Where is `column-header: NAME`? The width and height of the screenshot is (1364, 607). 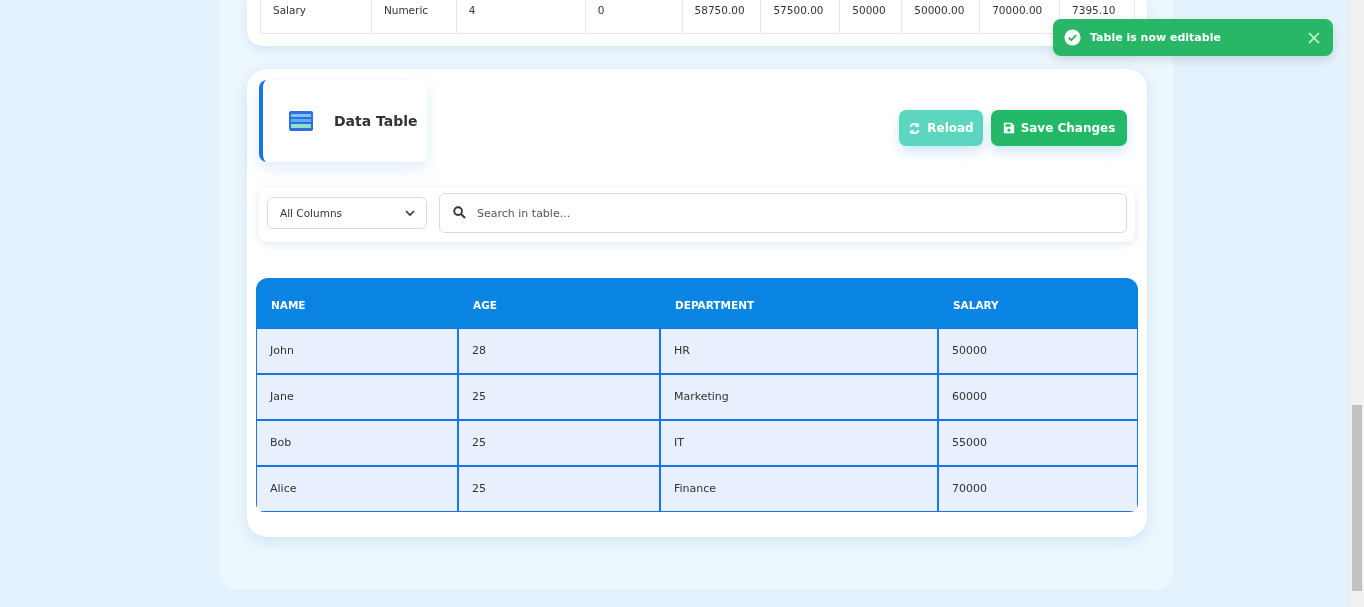
column-header: NAME is located at coordinates (288, 305).